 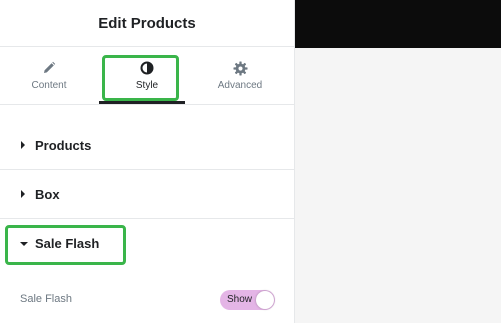 I want to click on section-sale-flash-label: Sale Flash, so click(x=67, y=243).